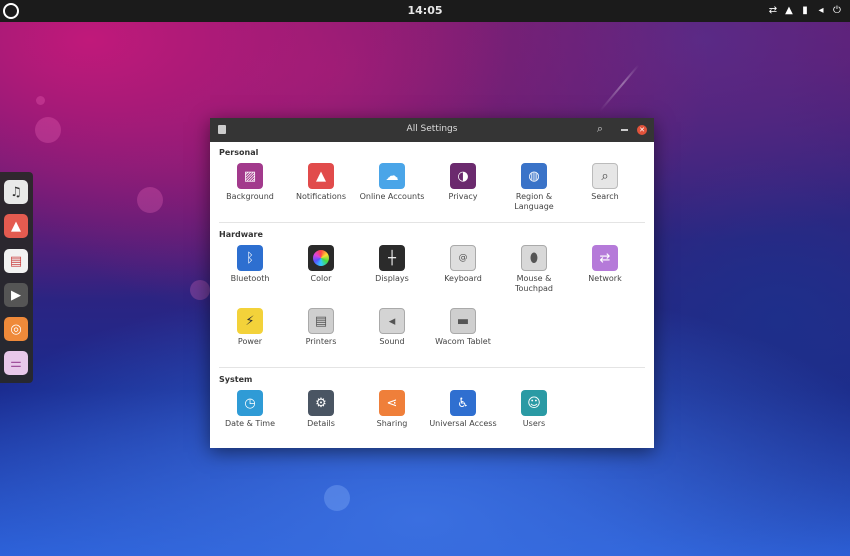 The image size is (850, 556). I want to click on settings-item-privacy: ◑ Privacy, so click(463, 182).